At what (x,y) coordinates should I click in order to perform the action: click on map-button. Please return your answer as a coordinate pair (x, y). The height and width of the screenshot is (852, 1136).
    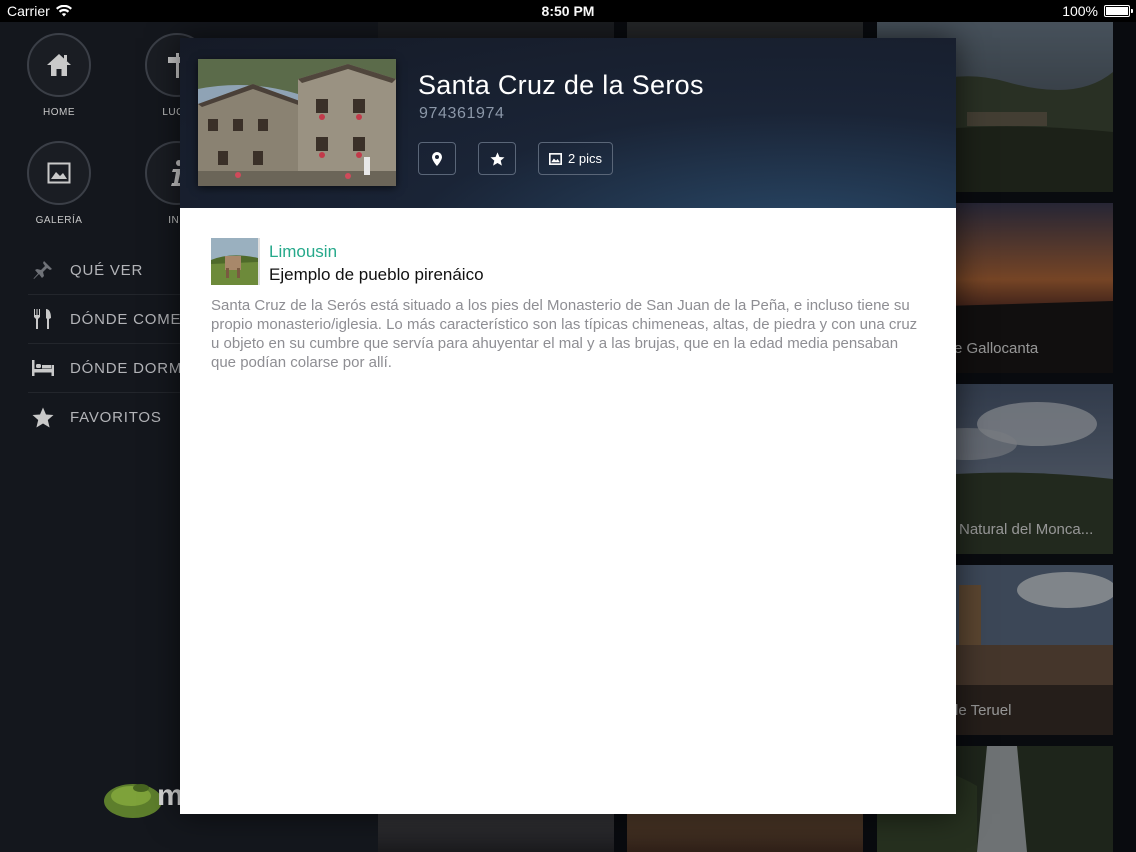
    Looking at the image, I should click on (437, 158).